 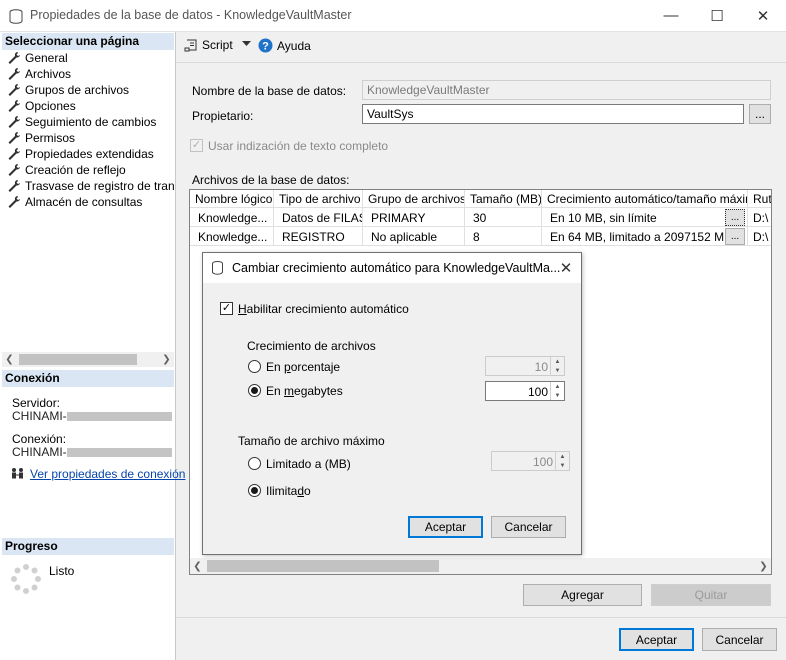 I want to click on table-cell: REGISTRO, so click(x=318, y=236).